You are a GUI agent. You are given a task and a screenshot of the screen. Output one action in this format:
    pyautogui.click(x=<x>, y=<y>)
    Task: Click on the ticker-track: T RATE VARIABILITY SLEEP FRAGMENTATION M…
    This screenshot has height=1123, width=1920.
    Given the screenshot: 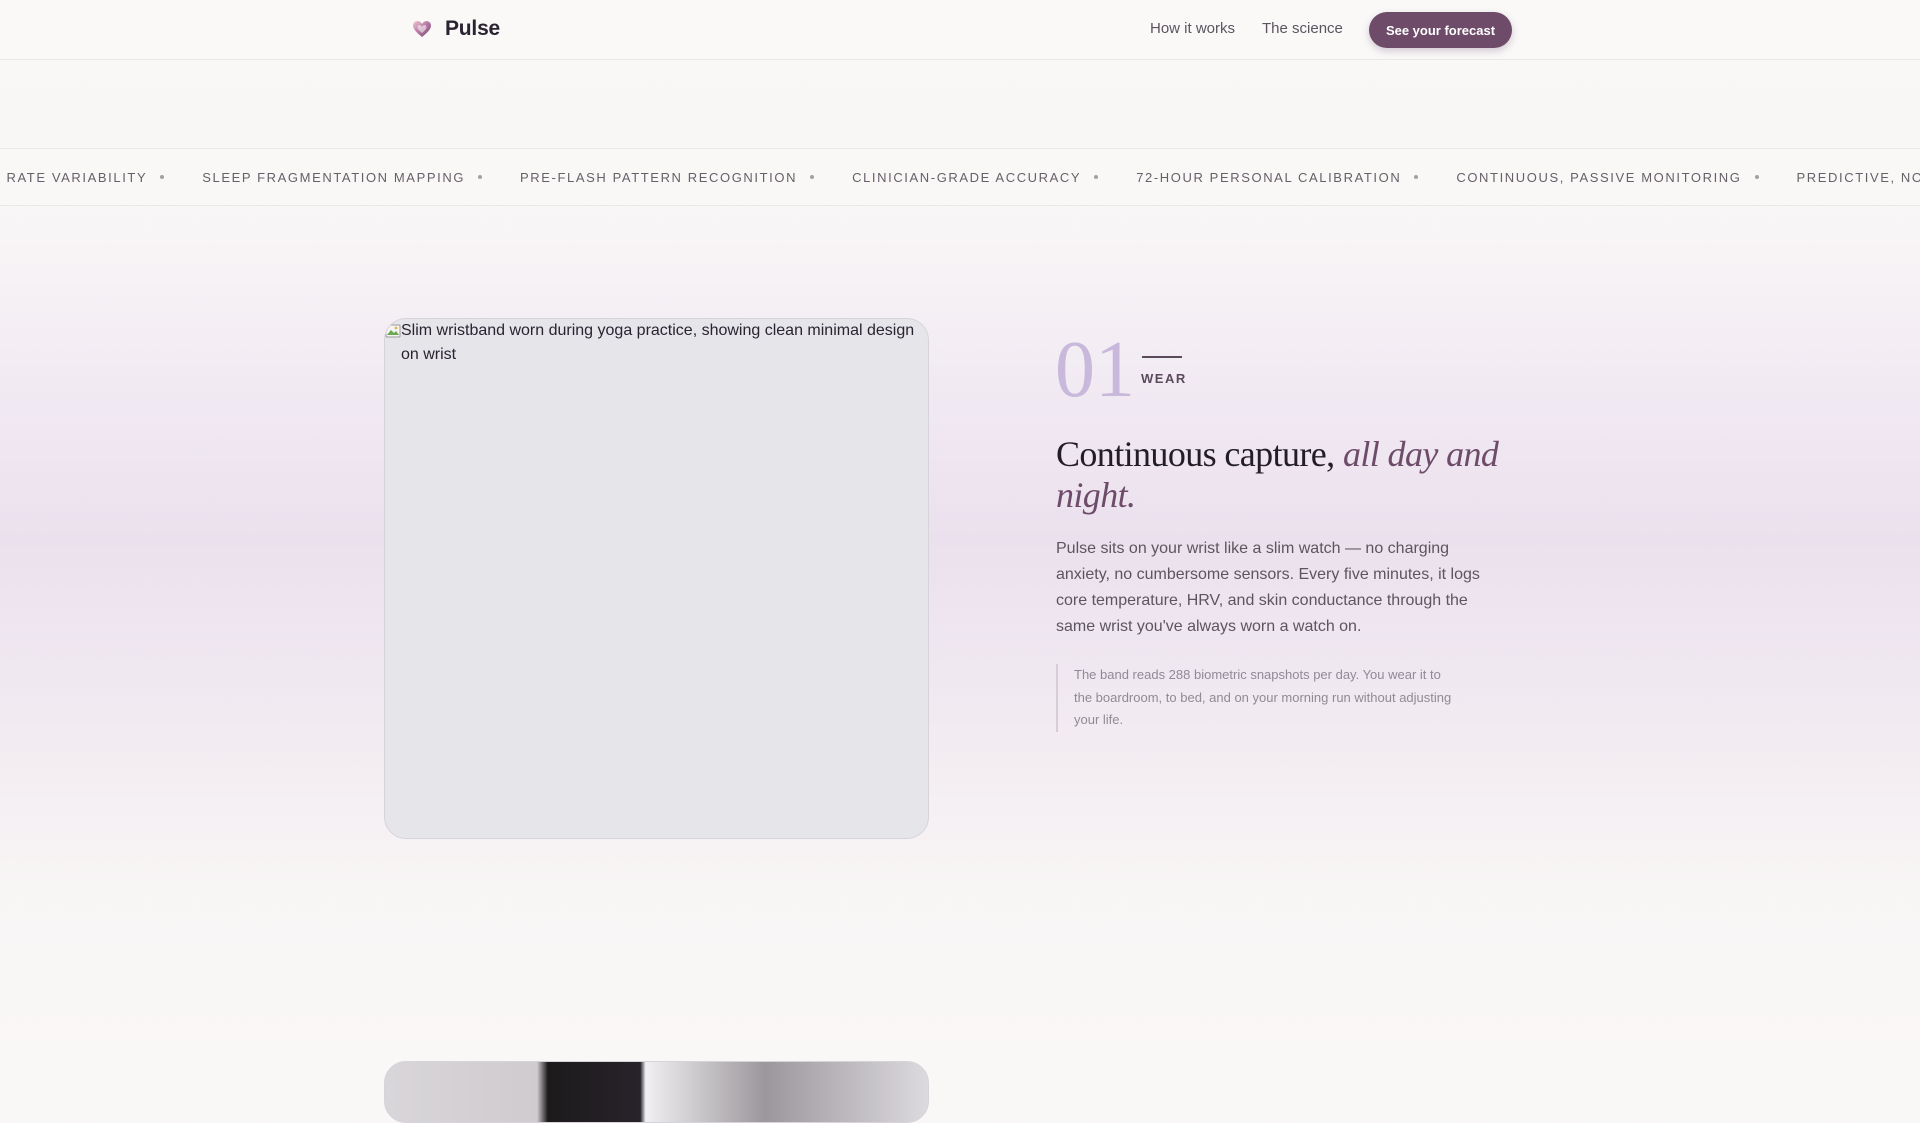 What is the action you would take?
    pyautogui.click(x=960, y=177)
    